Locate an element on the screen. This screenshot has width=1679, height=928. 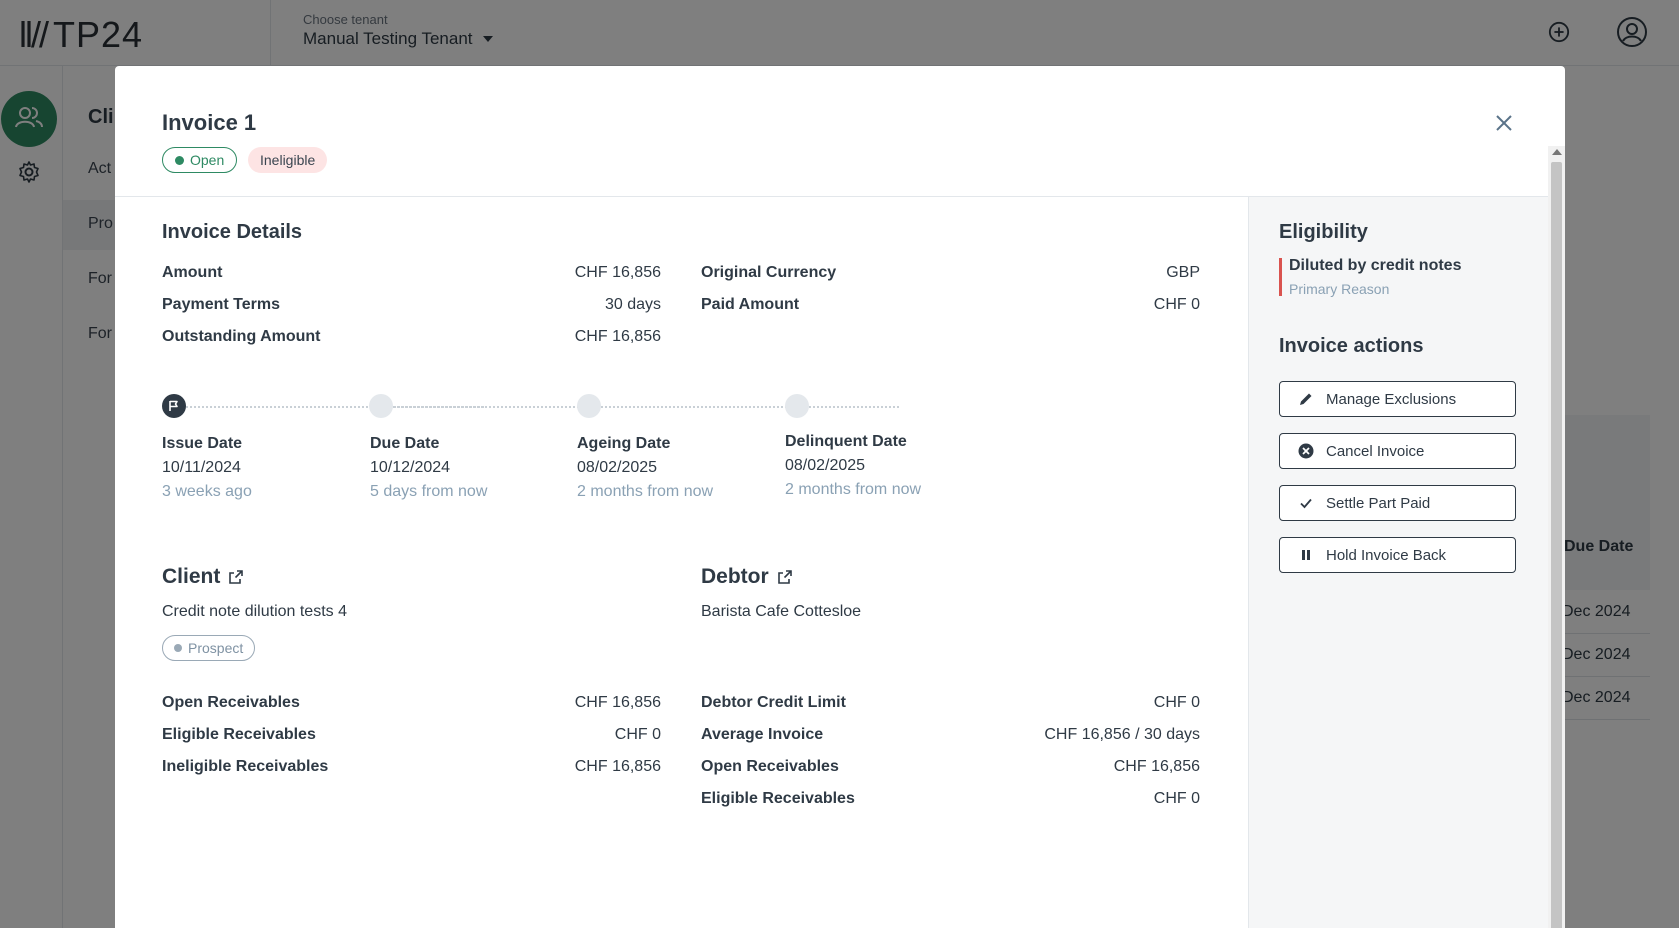
prospect-badge-label: Prospect is located at coordinates (216, 648).